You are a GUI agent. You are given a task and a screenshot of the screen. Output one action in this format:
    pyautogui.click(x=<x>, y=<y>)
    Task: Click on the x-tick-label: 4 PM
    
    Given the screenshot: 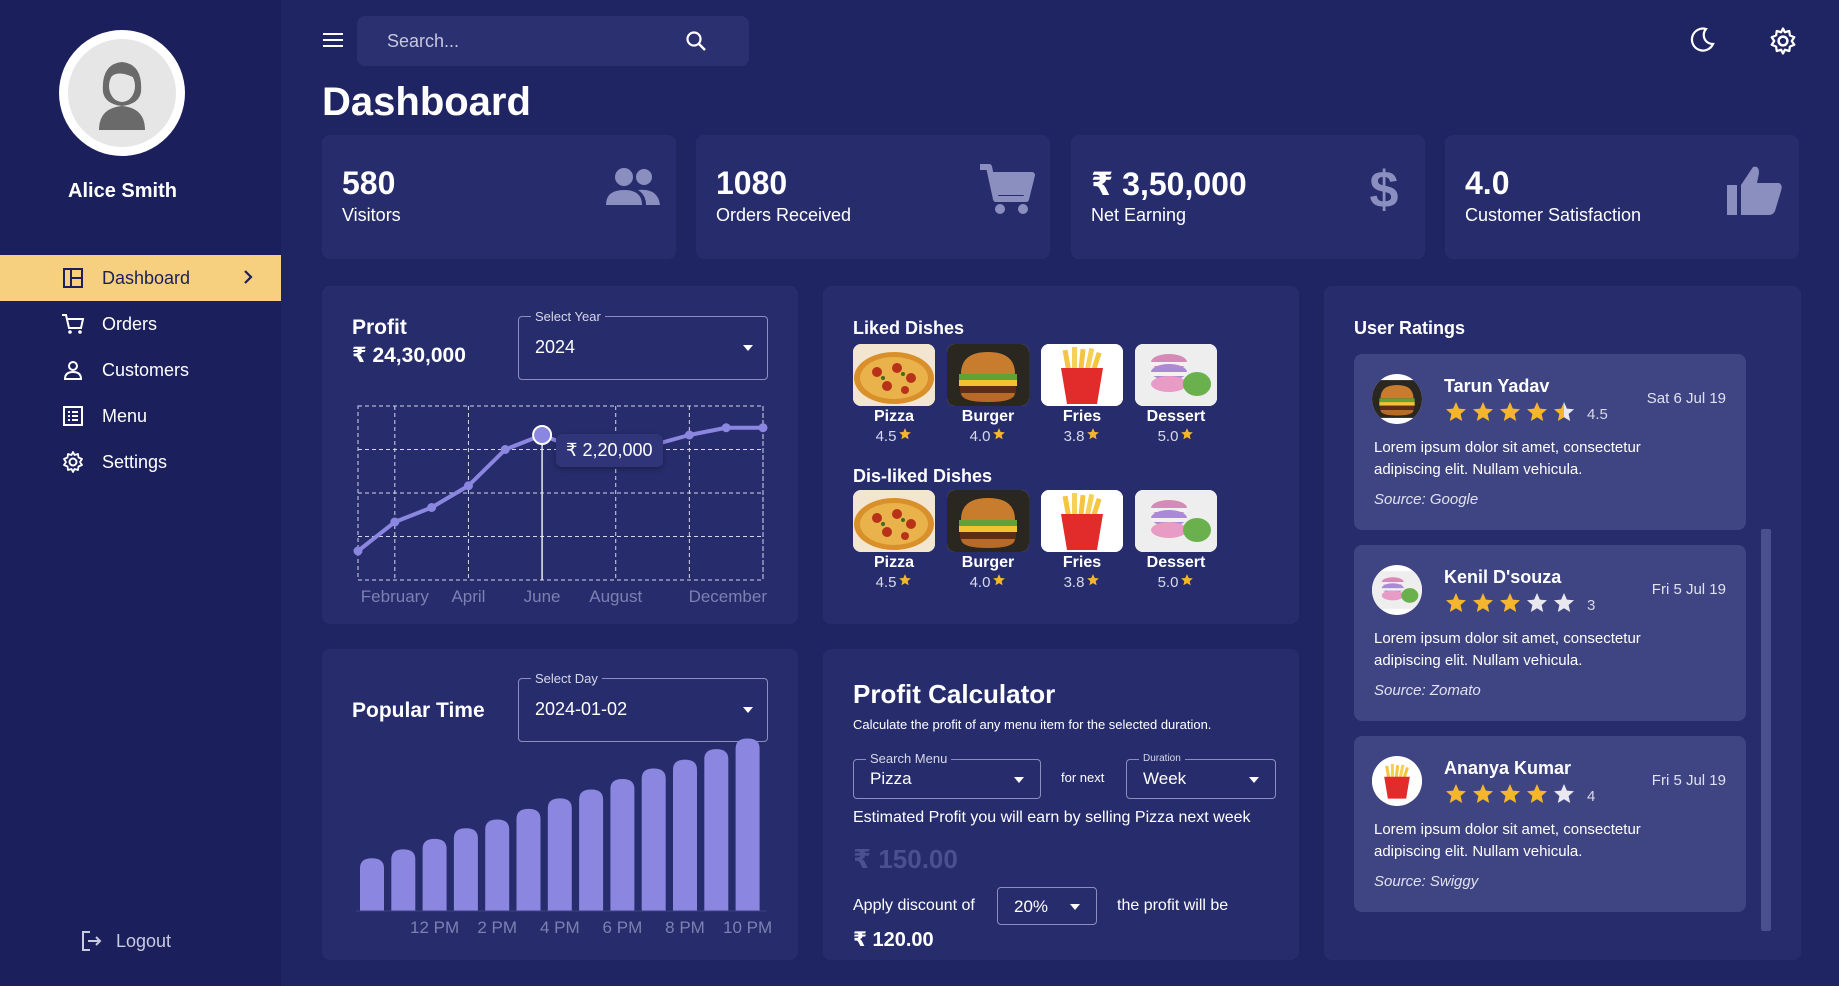 What is the action you would take?
    pyautogui.click(x=560, y=927)
    